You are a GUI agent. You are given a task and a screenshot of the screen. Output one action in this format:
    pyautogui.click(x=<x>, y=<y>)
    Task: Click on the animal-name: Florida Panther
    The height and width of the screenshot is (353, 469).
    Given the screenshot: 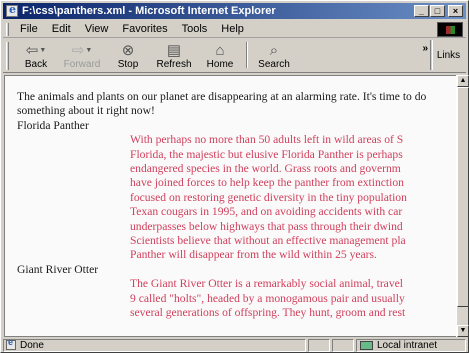 What is the action you would take?
    pyautogui.click(x=53, y=125)
    